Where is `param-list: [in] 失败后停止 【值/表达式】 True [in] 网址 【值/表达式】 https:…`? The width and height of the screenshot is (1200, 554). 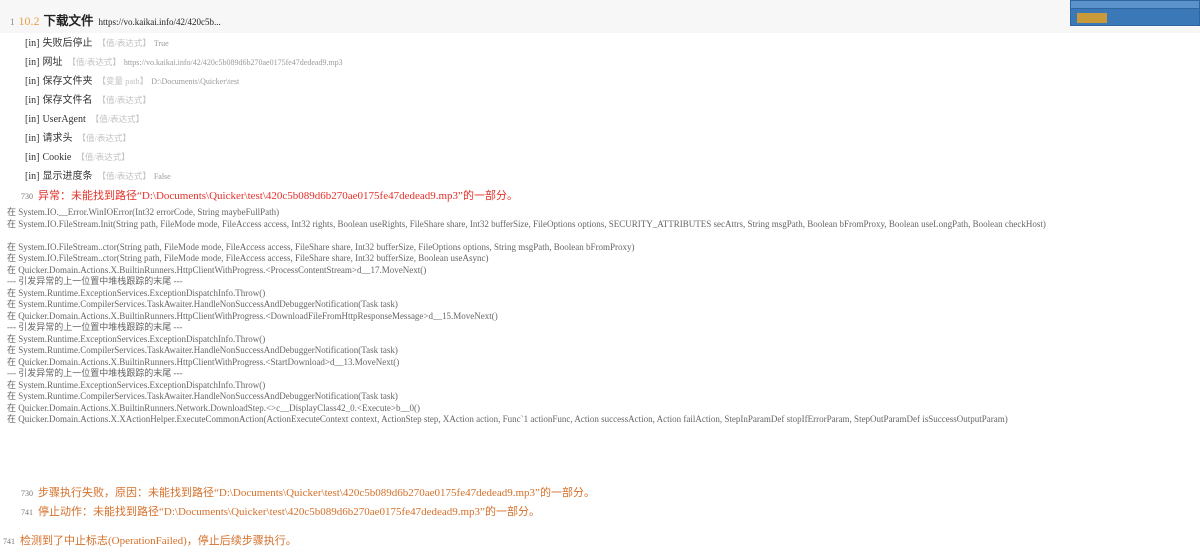
param-list: [in] 失败后停止 【值/表达式】 True [in] 网址 【值/表达式】 https:… is located at coordinates (184, 110).